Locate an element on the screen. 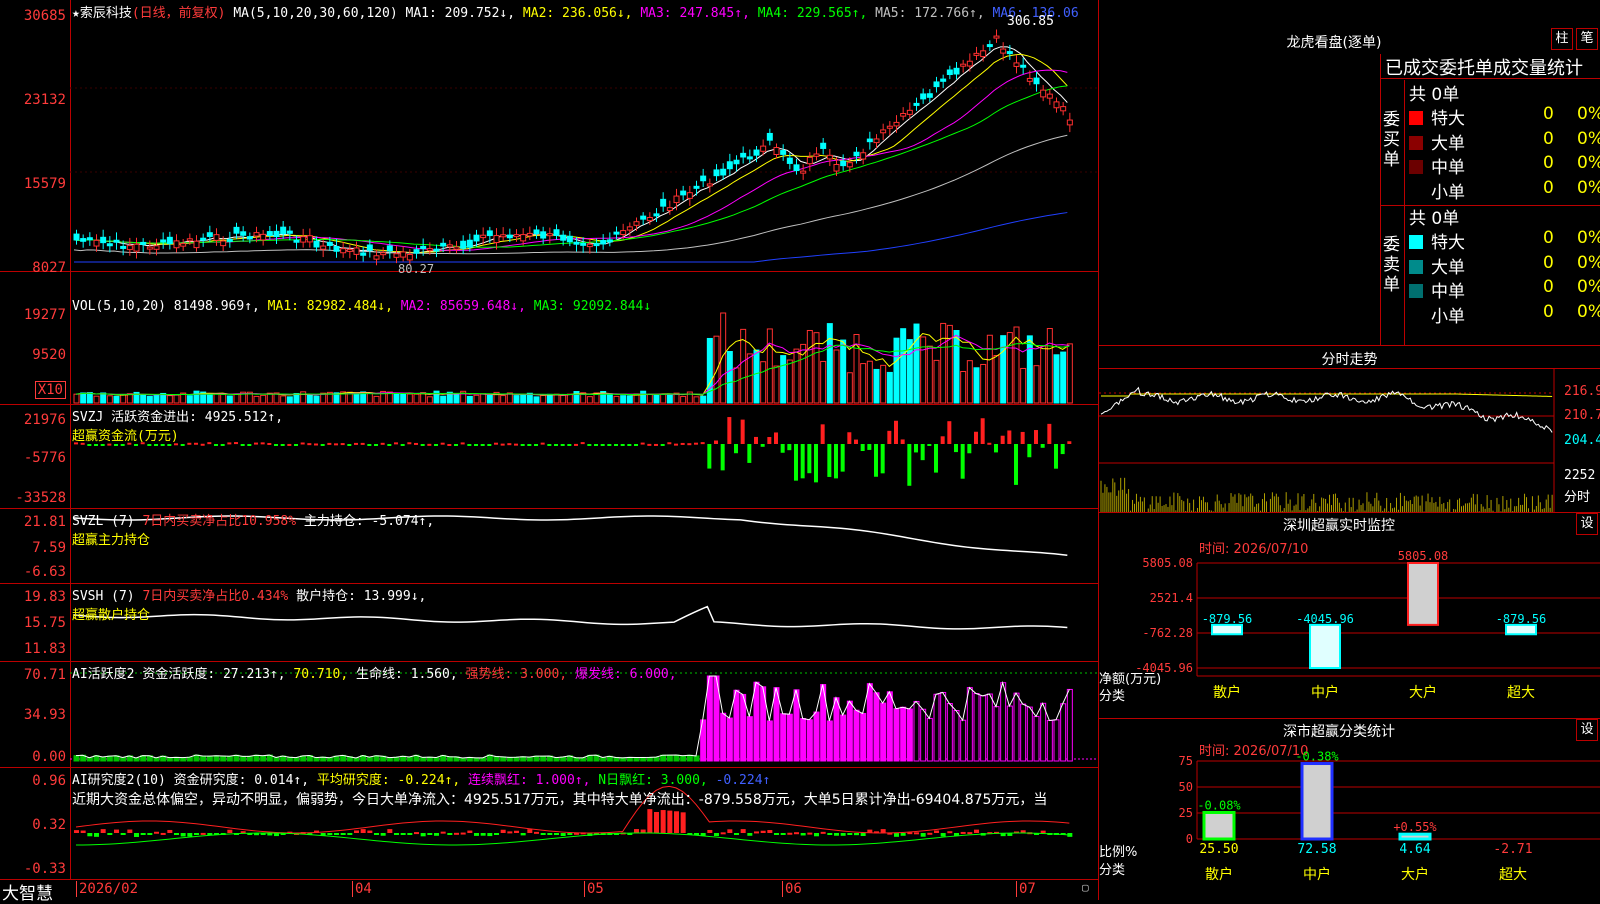  lock-icon: ▢ is located at coordinates (1085, 887).